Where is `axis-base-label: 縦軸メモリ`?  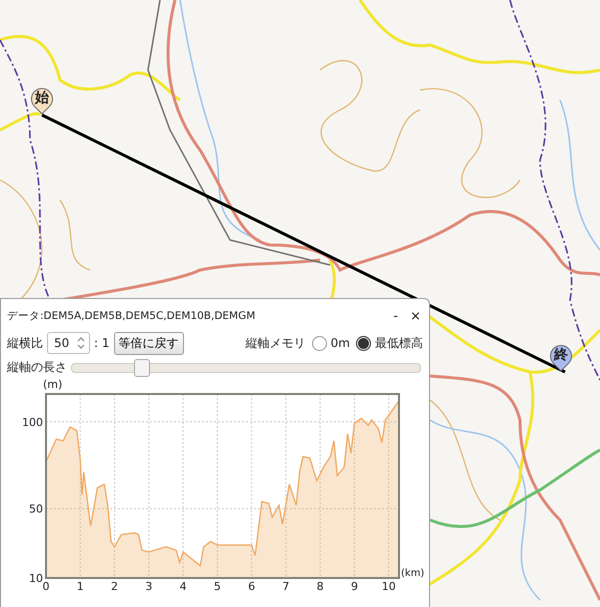 axis-base-label: 縦軸メモリ is located at coordinates (276, 343).